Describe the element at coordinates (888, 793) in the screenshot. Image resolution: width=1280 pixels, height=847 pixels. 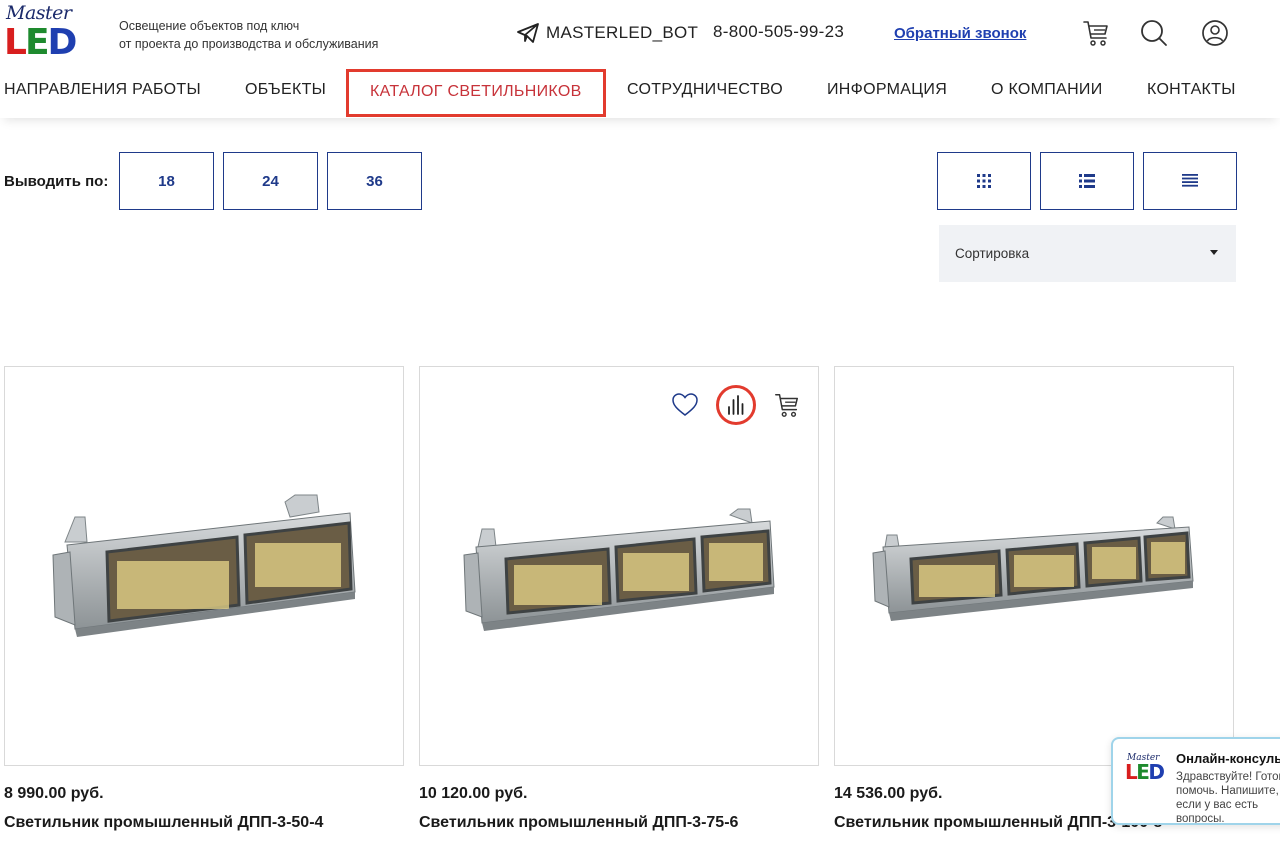
I see `product-price: 14 536.00 руб.` at that location.